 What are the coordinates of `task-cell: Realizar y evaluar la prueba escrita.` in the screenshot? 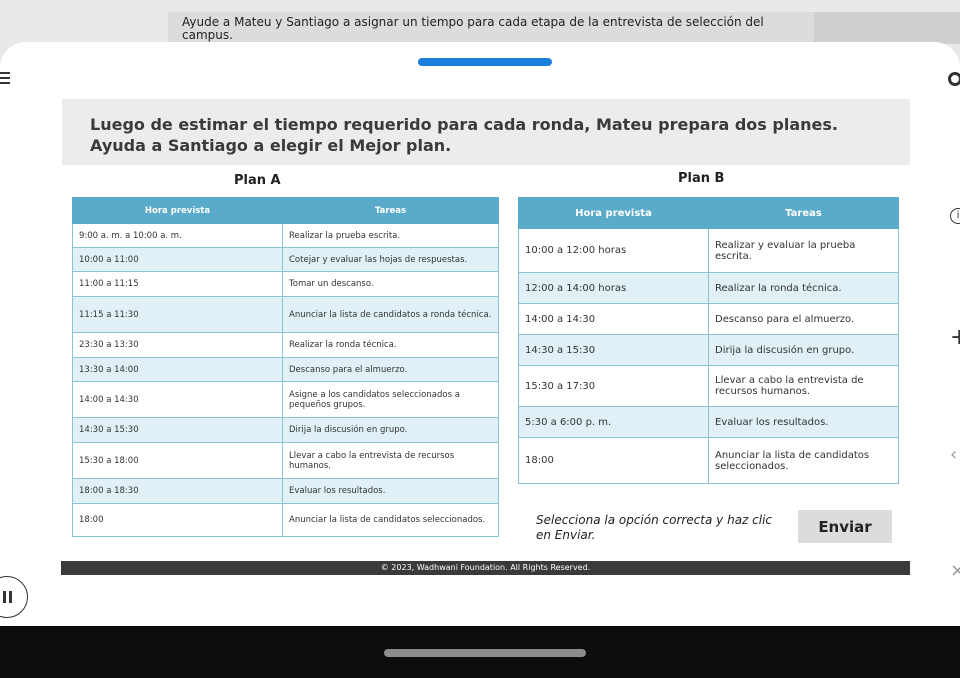 It's located at (803, 250).